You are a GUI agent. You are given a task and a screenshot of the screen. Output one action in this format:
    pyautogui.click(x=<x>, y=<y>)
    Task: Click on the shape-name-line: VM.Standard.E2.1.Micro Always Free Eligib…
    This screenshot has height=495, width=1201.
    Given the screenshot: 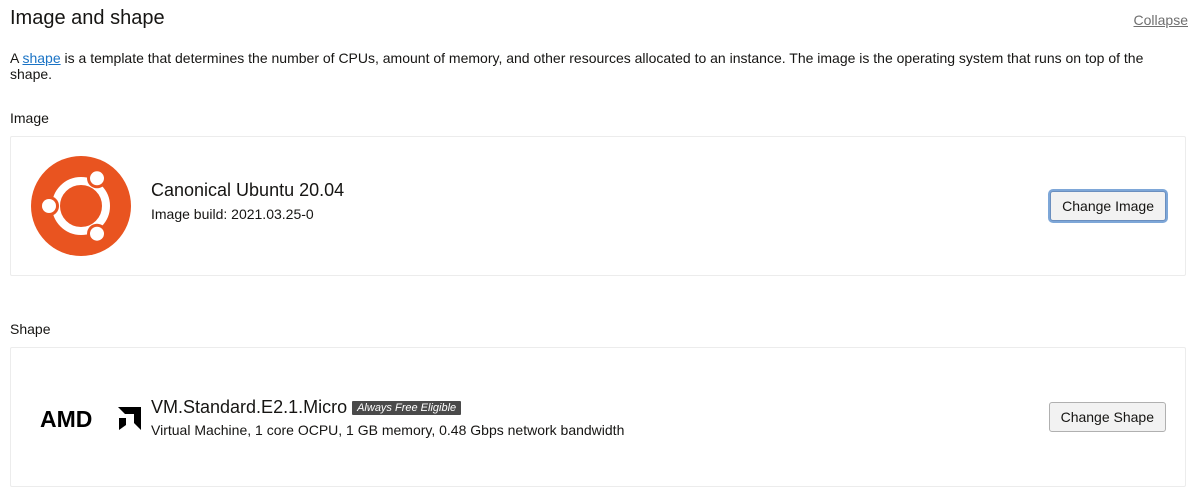 What is the action you would take?
    pyautogui.click(x=306, y=407)
    